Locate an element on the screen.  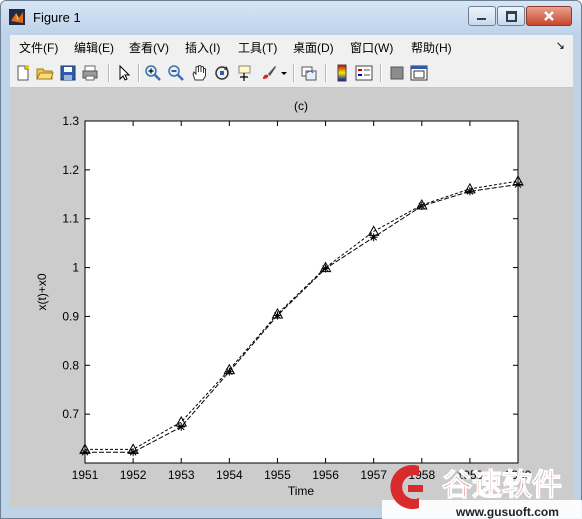
y-tick-label: 1 is located at coordinates (75, 268).